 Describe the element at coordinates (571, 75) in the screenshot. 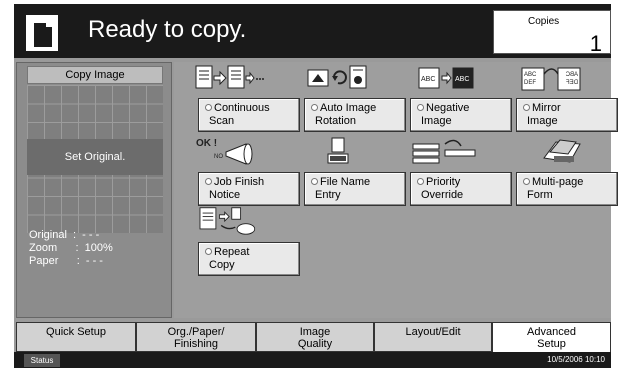

I see `mirror-abc-reversed-text: ABC` at that location.